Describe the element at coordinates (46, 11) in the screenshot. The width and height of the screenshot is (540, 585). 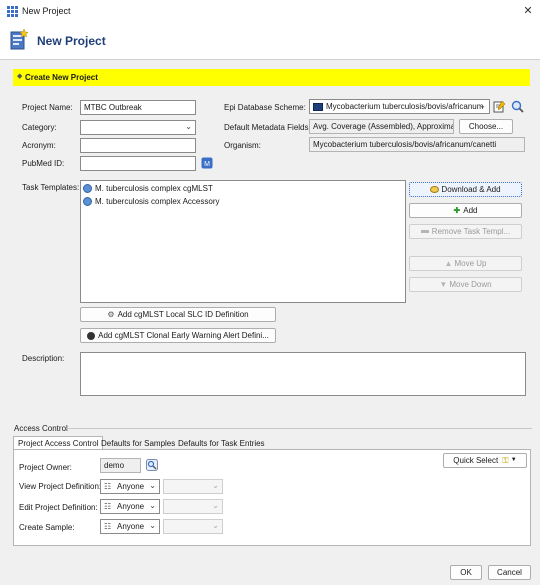
I see `window-title: New Project` at that location.